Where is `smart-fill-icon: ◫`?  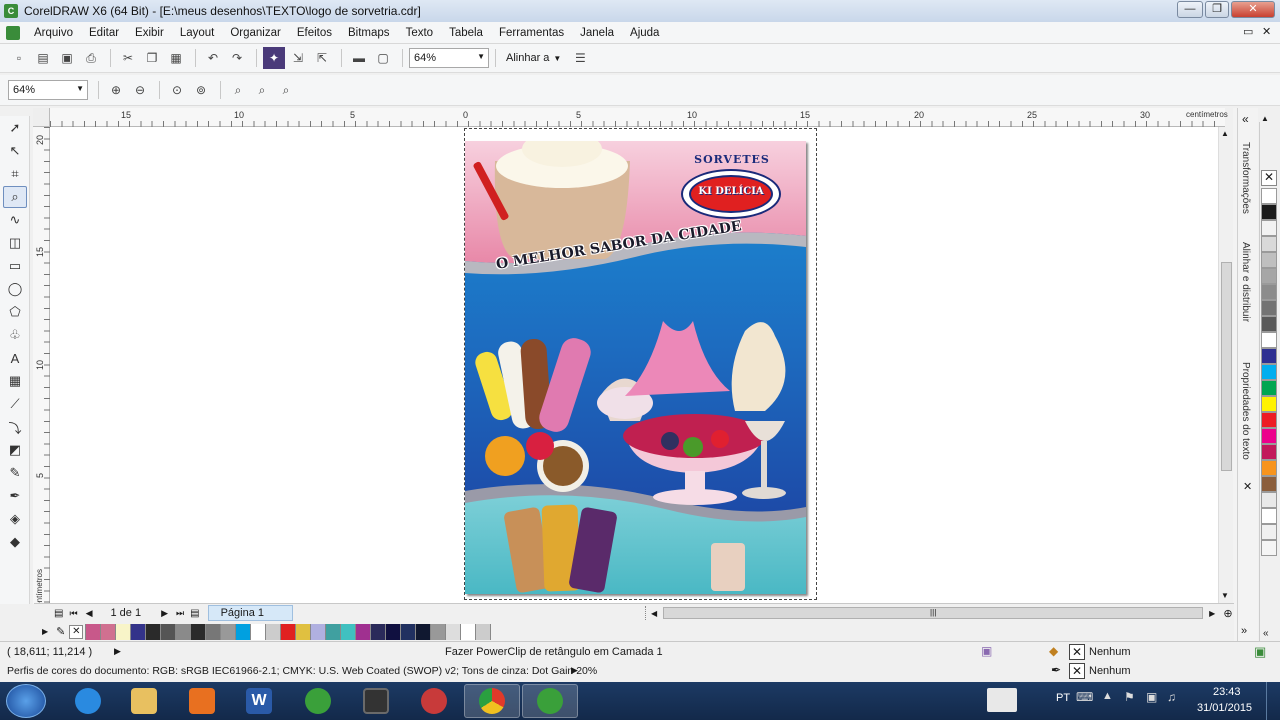
smart-fill-icon: ◫ is located at coordinates (15, 243).